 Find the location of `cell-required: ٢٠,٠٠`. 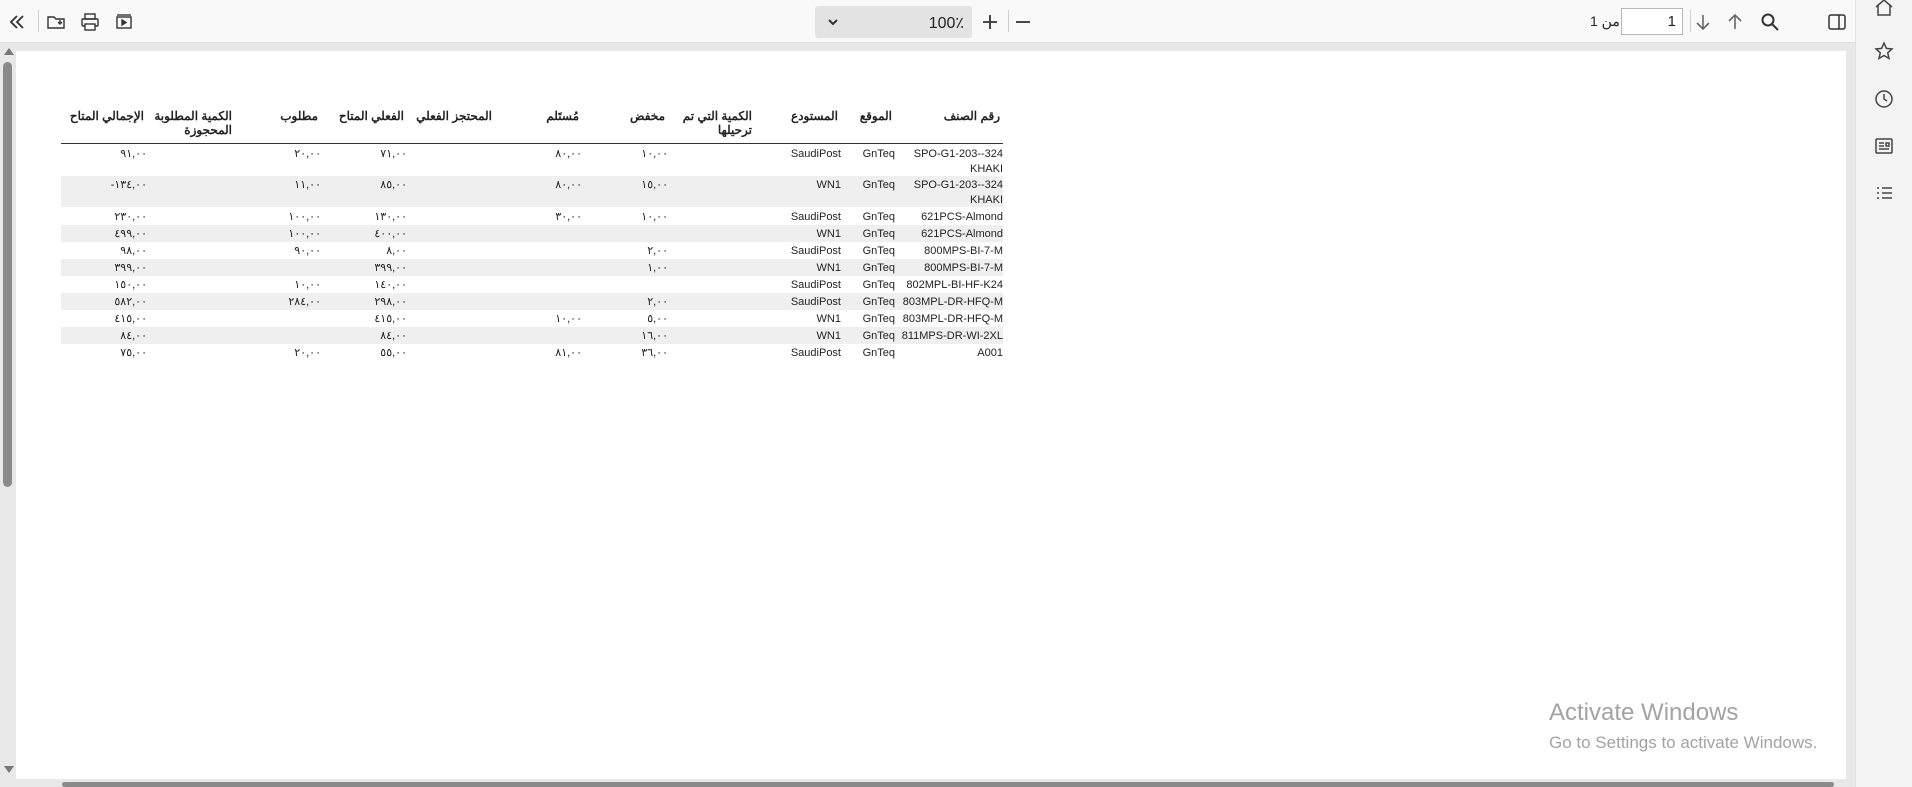

cell-required: ٢٠,٠٠ is located at coordinates (307, 353).